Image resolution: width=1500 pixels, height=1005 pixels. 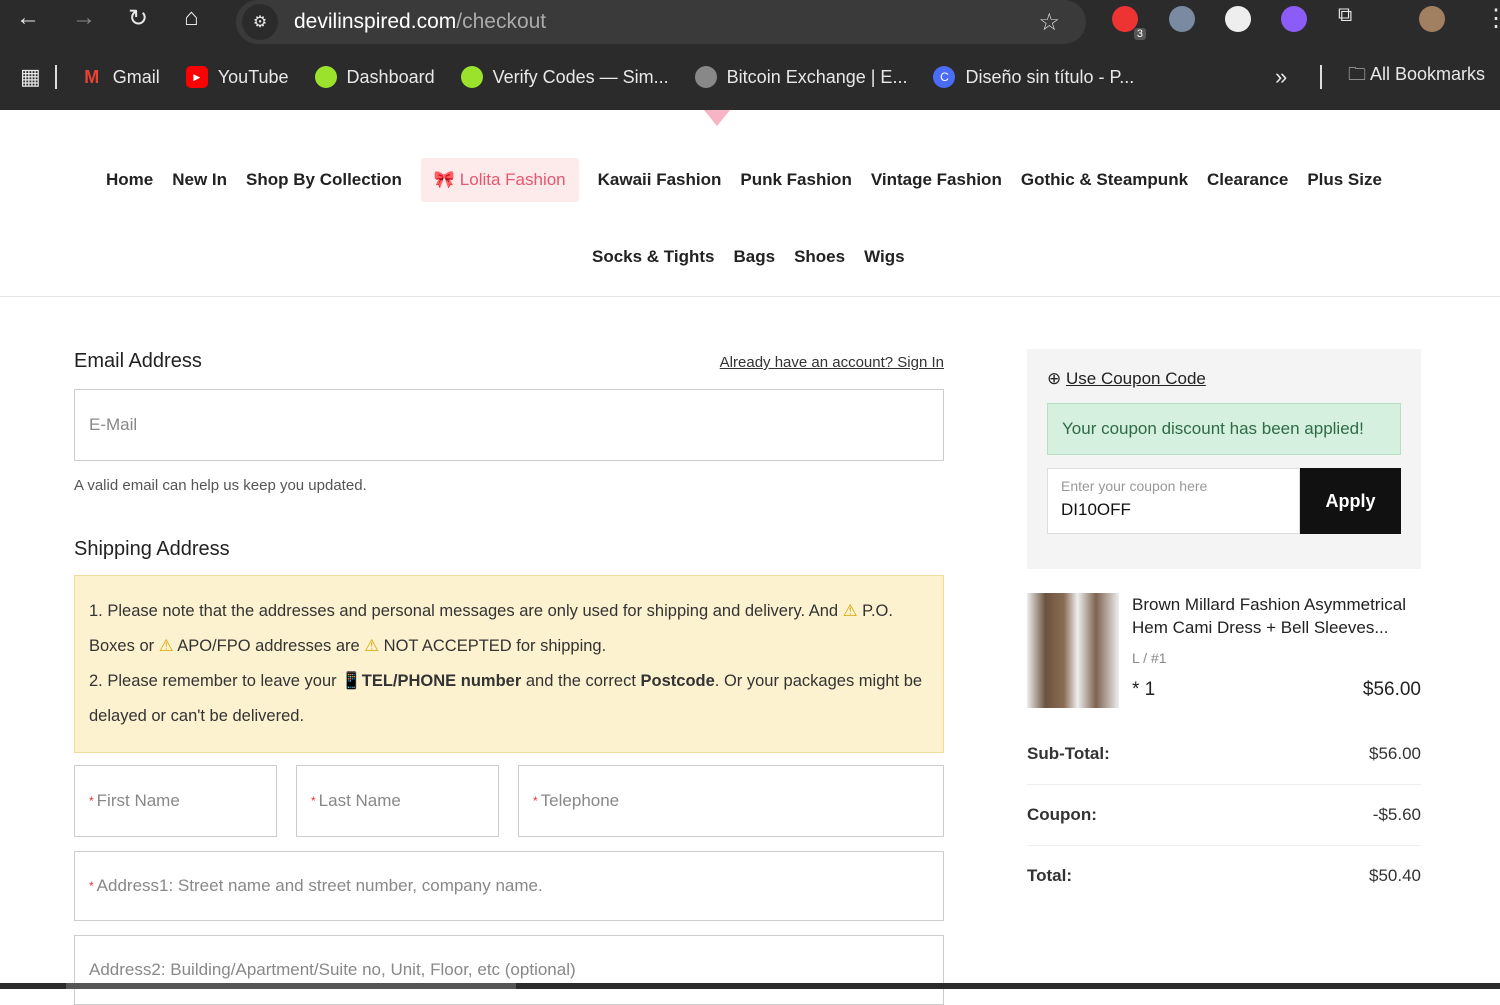 What do you see at coordinates (390, 76) in the screenshot?
I see `bookmark-label: Dashboard` at bounding box center [390, 76].